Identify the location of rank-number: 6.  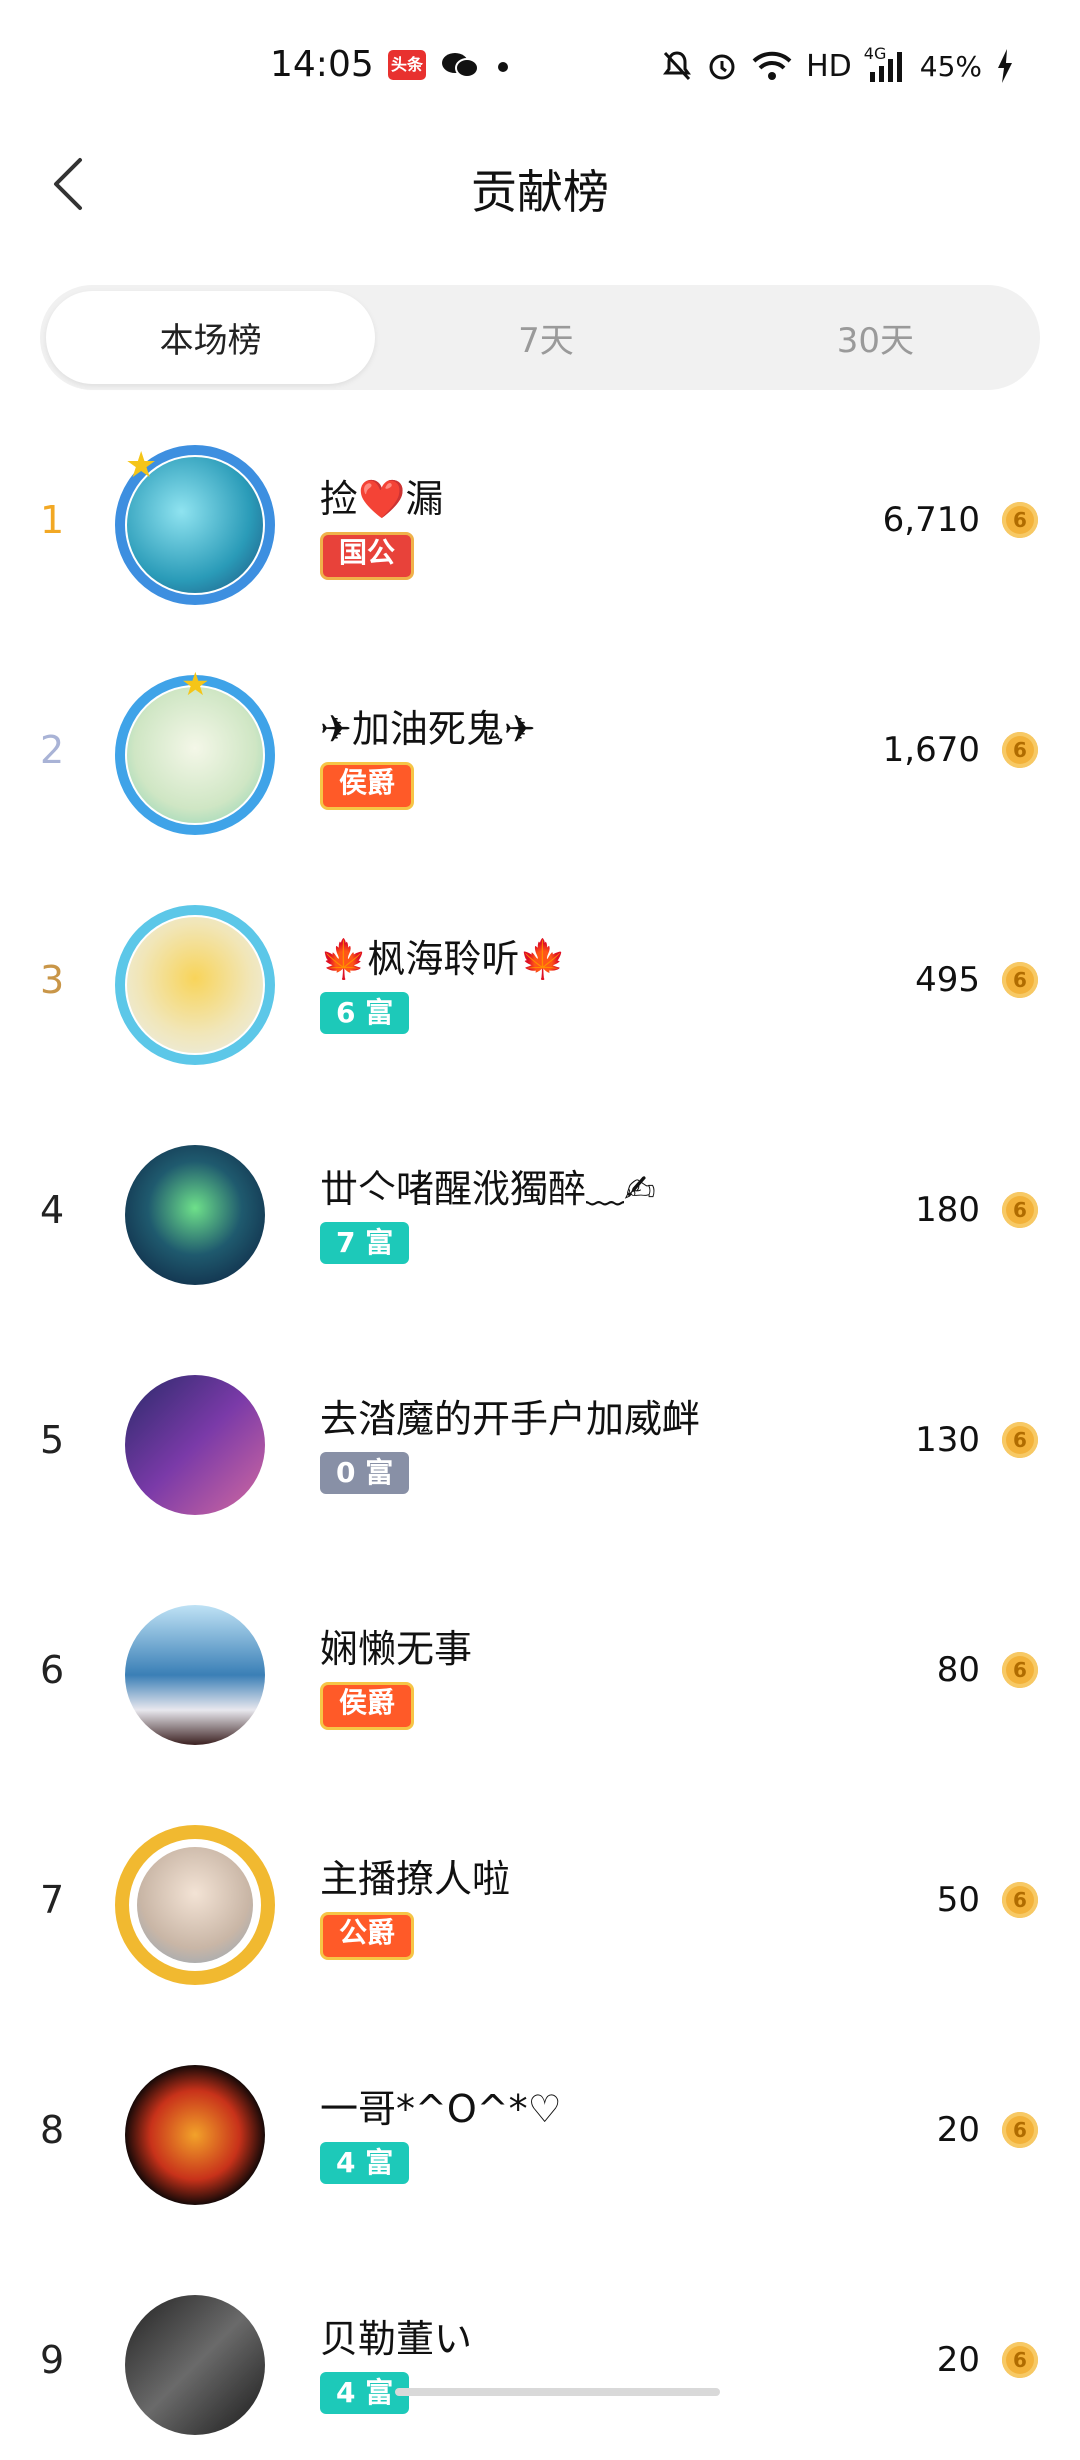
(52, 1670).